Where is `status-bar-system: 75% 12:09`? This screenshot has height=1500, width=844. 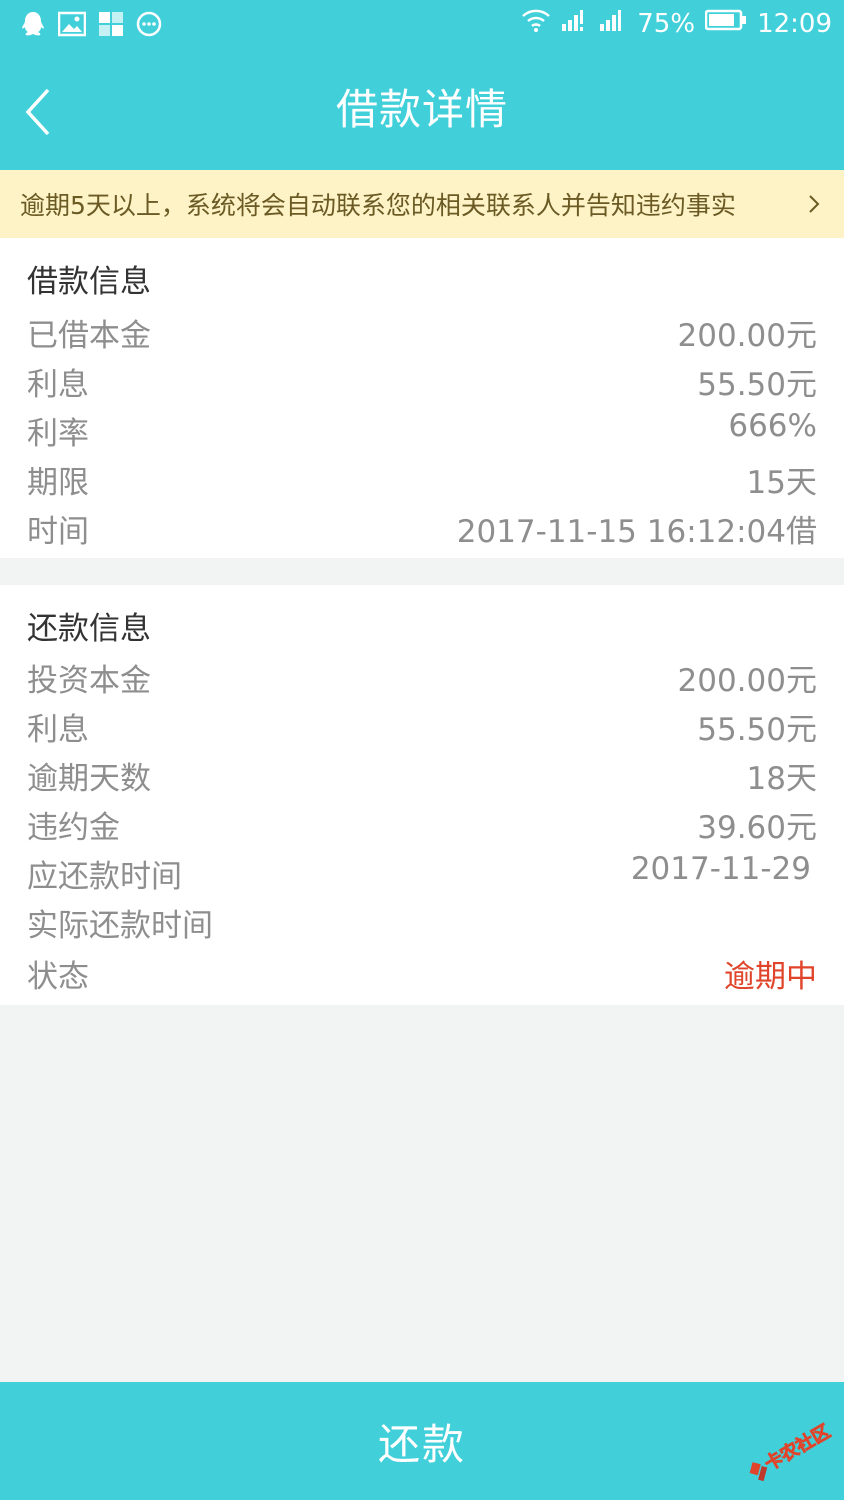 status-bar-system: 75% 12:09 is located at coordinates (676, 23).